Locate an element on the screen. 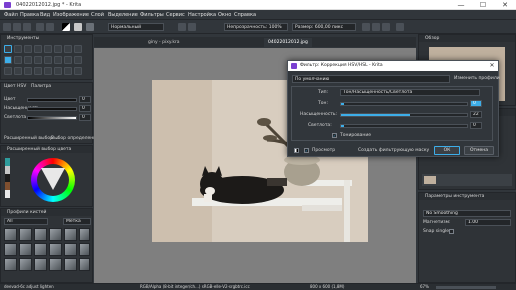 This screenshot has width=516, height=290. preset-select: По умолчанию is located at coordinates (371, 79).